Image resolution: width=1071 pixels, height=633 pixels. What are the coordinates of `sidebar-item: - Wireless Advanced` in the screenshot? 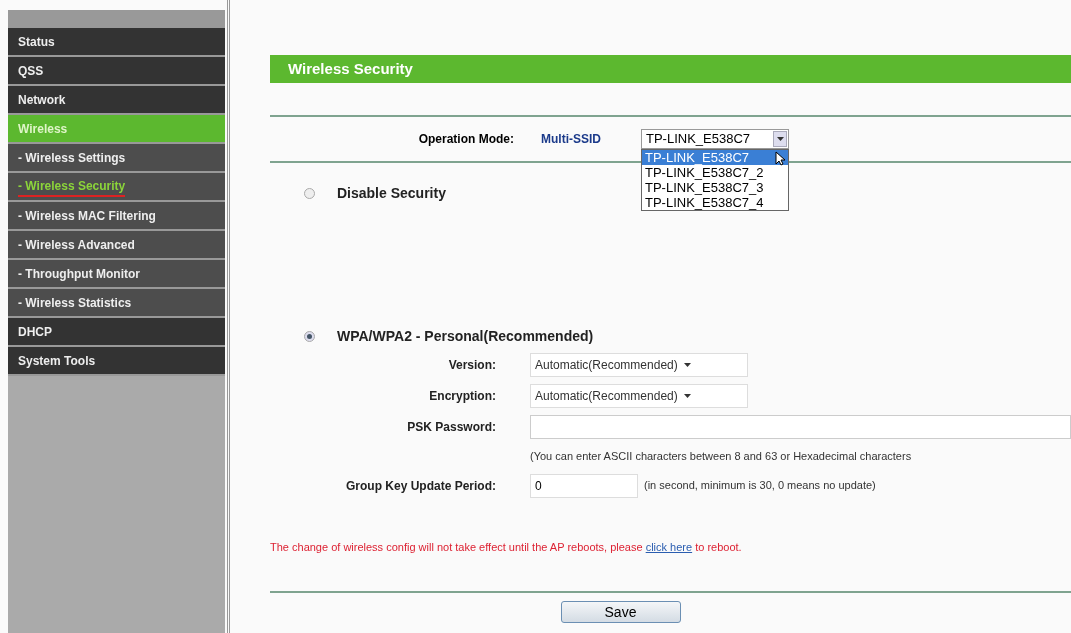 It's located at (116, 244).